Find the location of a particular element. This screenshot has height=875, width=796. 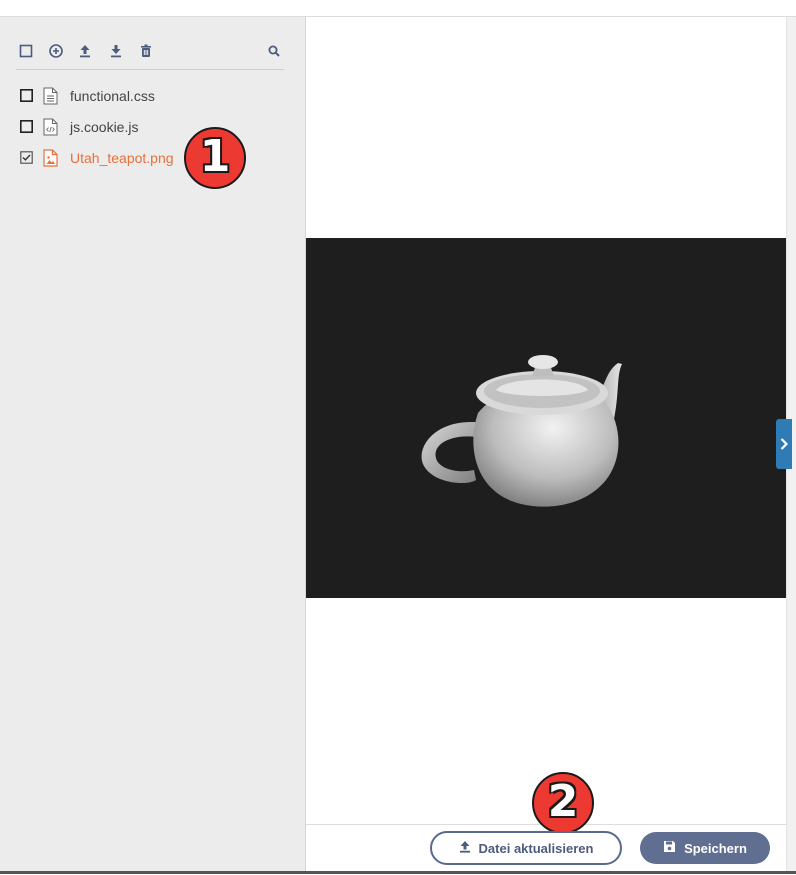

file-name: js.cookie.js is located at coordinates (104, 127).